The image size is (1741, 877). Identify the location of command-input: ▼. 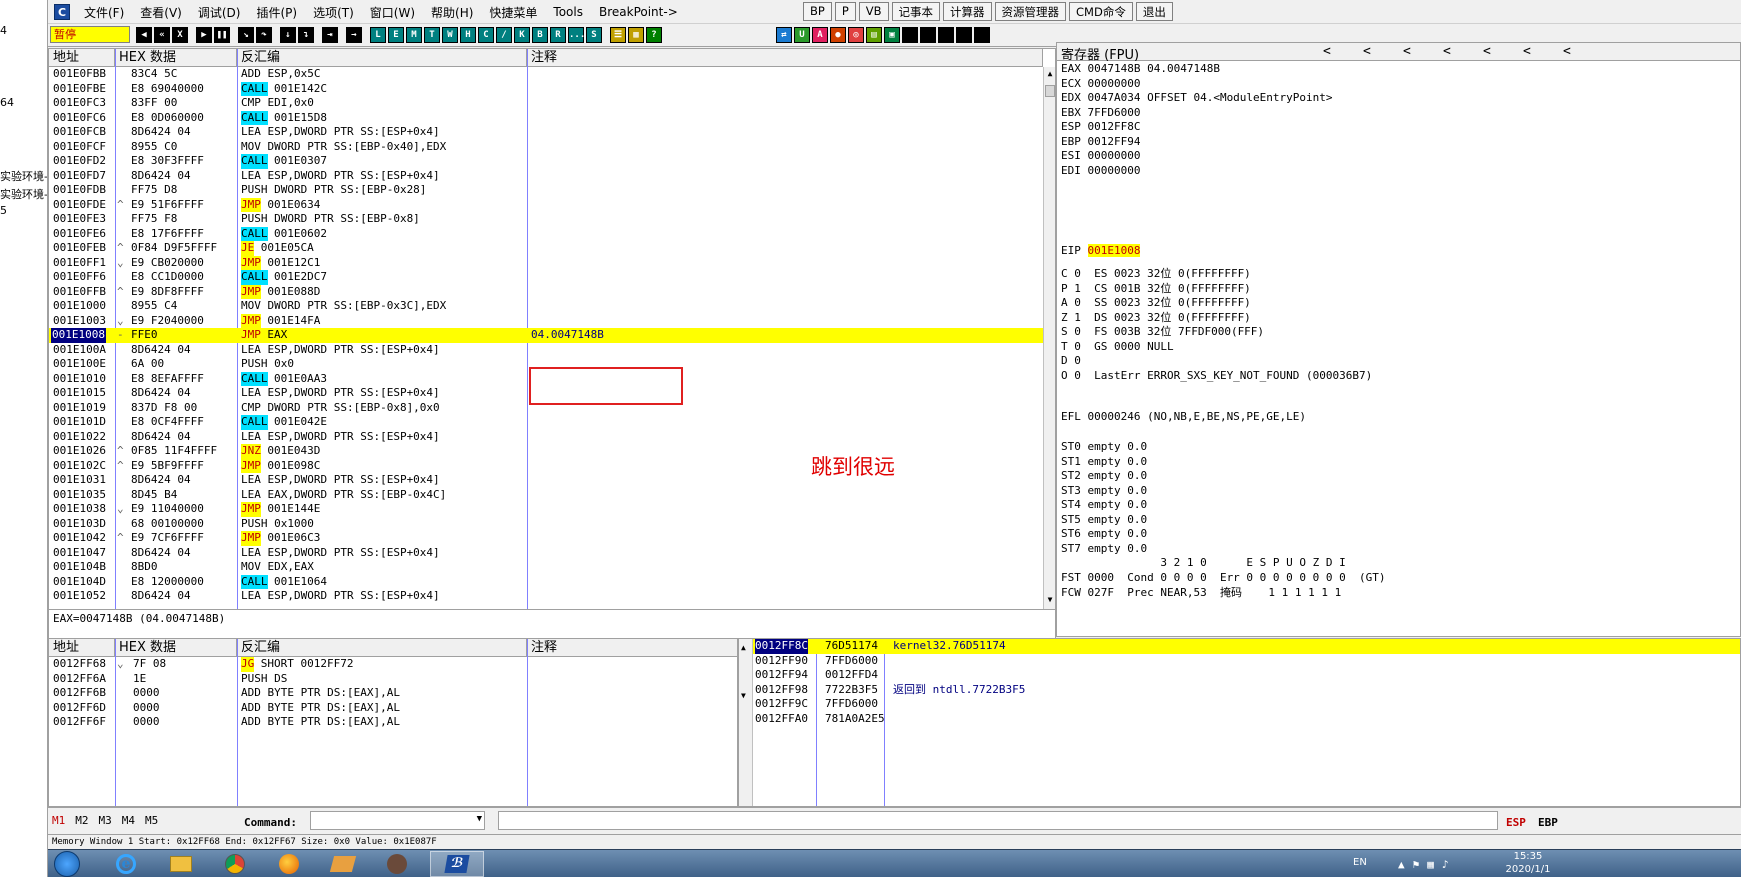
(397, 820).